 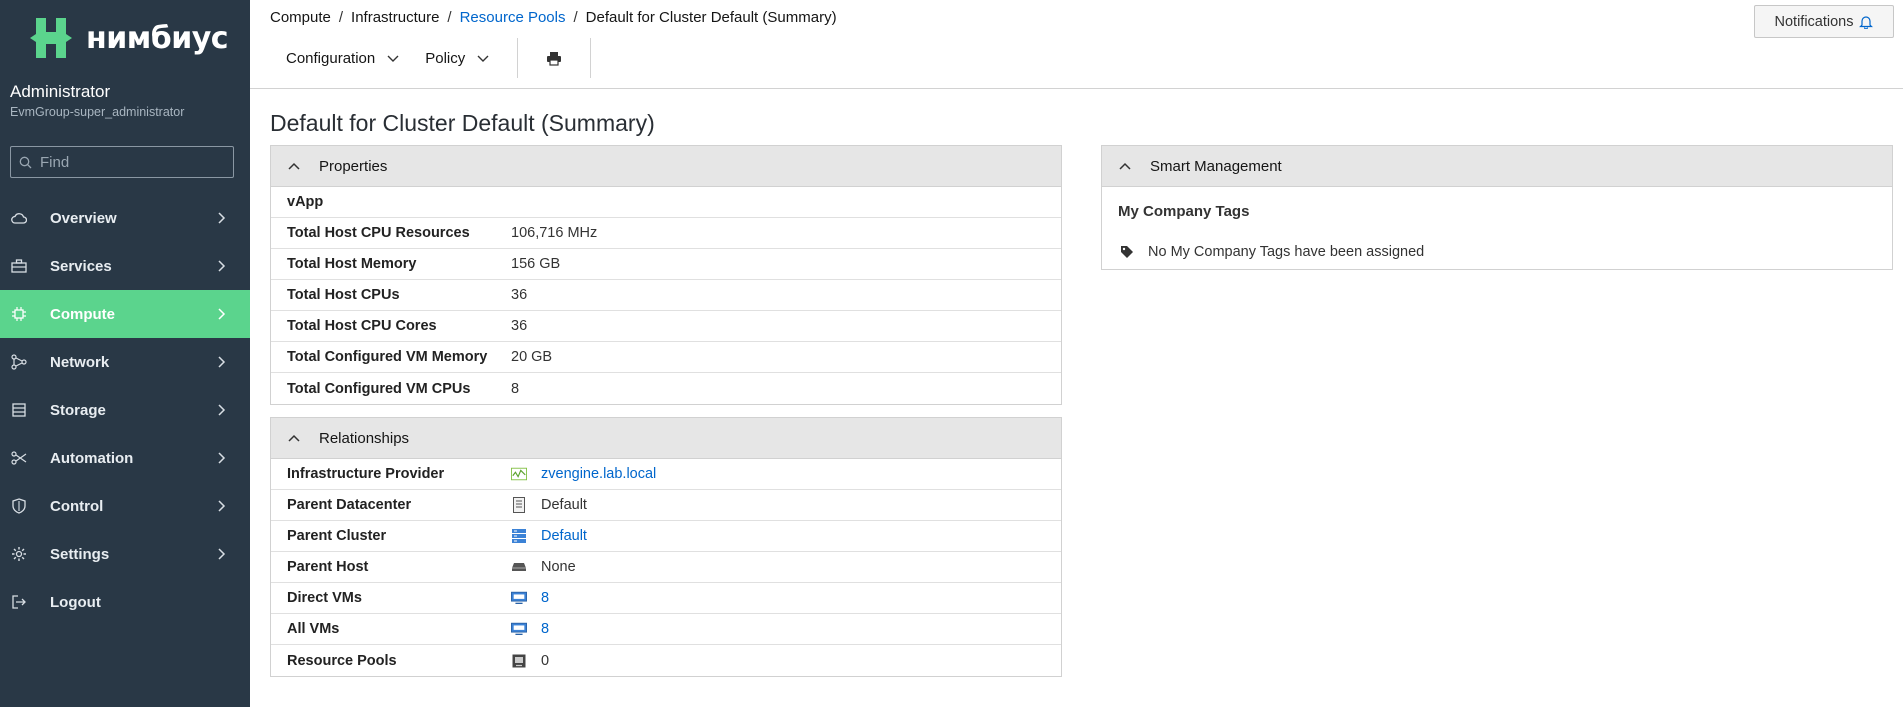 I want to click on relationships-panel-header: Relationships, so click(x=666, y=438).